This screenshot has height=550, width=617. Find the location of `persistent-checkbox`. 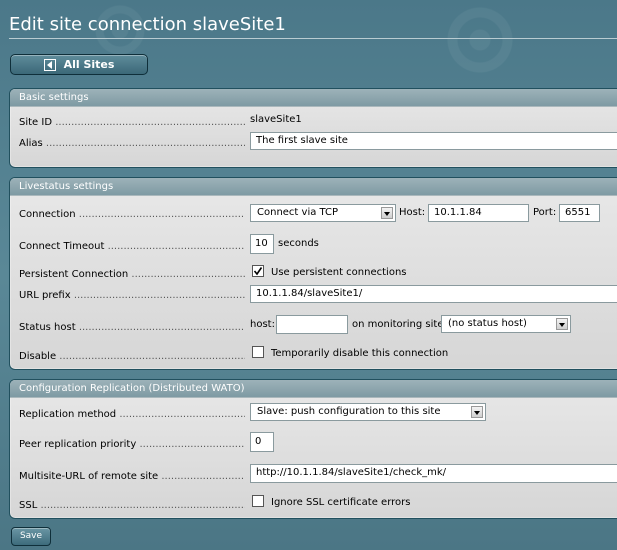

persistent-checkbox is located at coordinates (258, 271).